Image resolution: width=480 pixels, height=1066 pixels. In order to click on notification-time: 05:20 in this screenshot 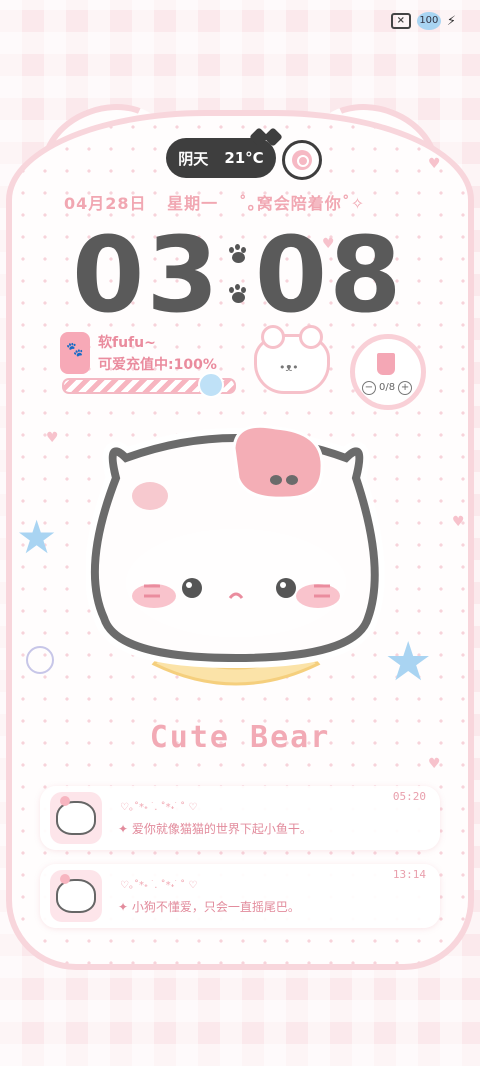, I will do `click(409, 796)`.